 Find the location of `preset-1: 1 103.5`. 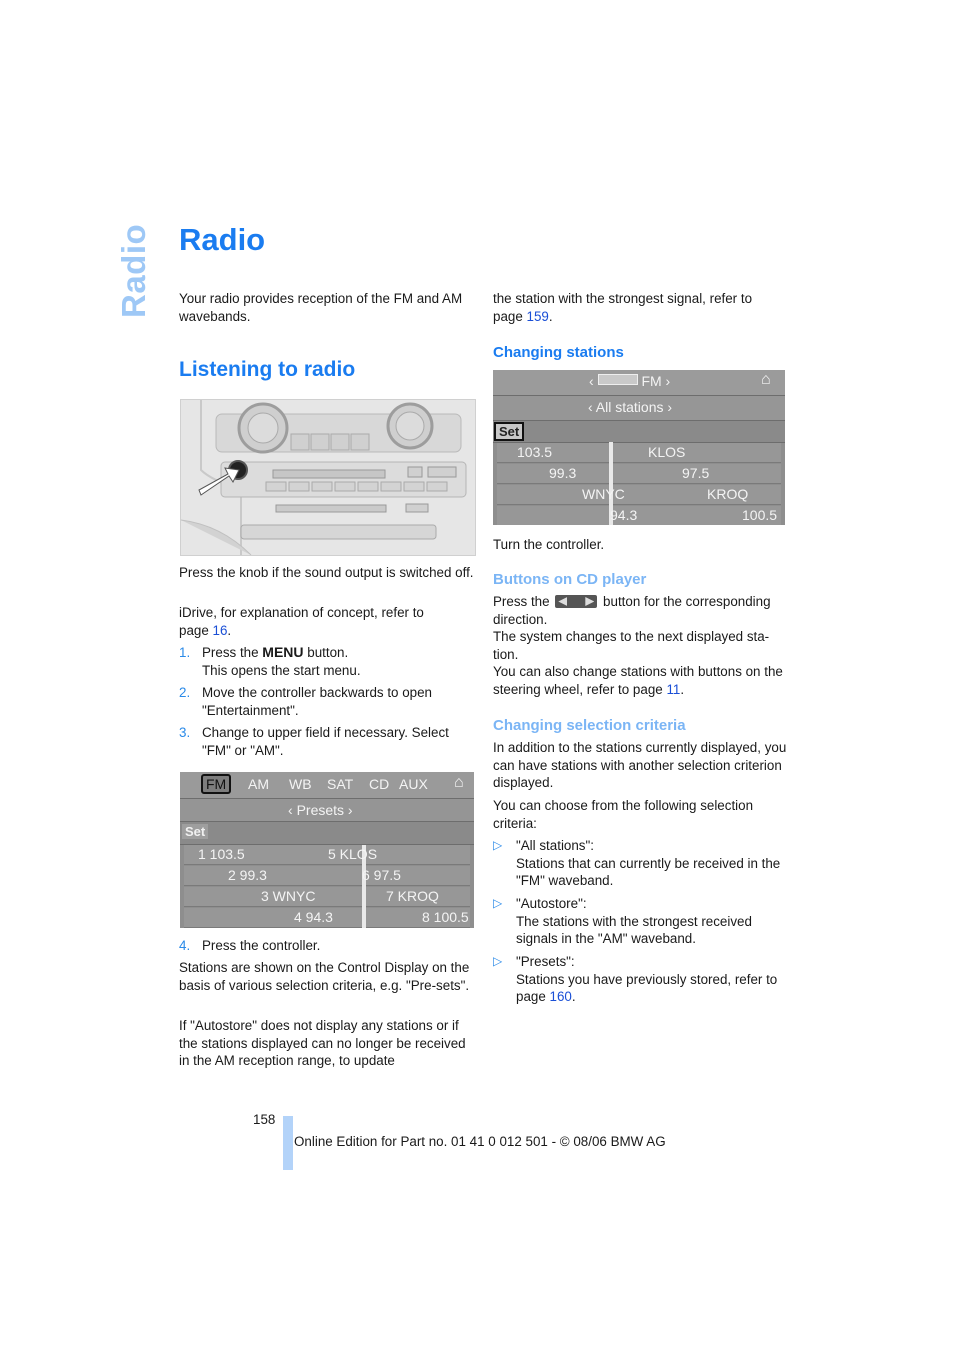

preset-1: 1 103.5 is located at coordinates (221, 854).